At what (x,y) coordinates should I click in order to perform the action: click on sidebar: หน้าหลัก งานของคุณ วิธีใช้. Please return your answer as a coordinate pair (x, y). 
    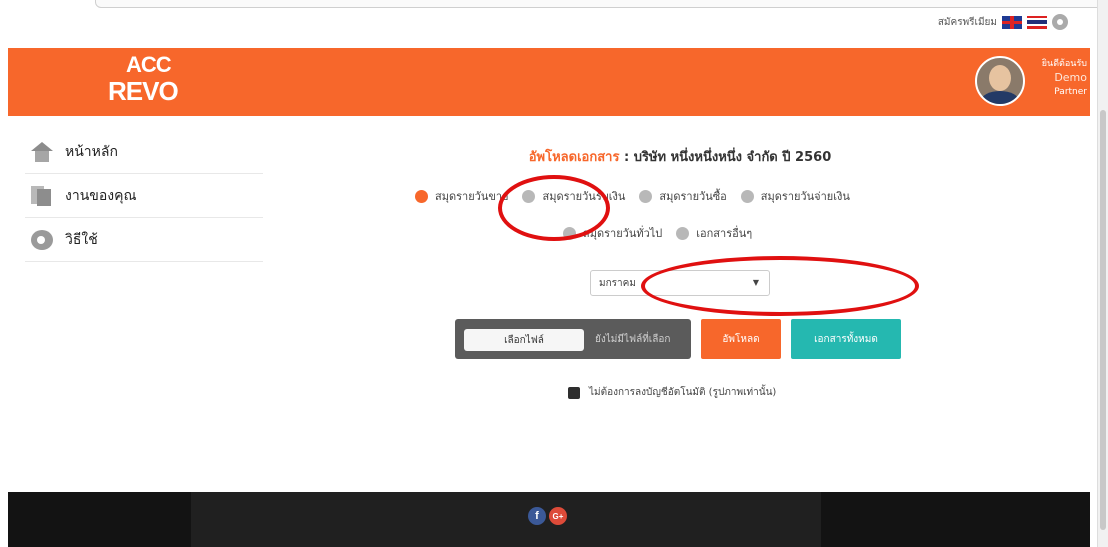
    Looking at the image, I should click on (144, 196).